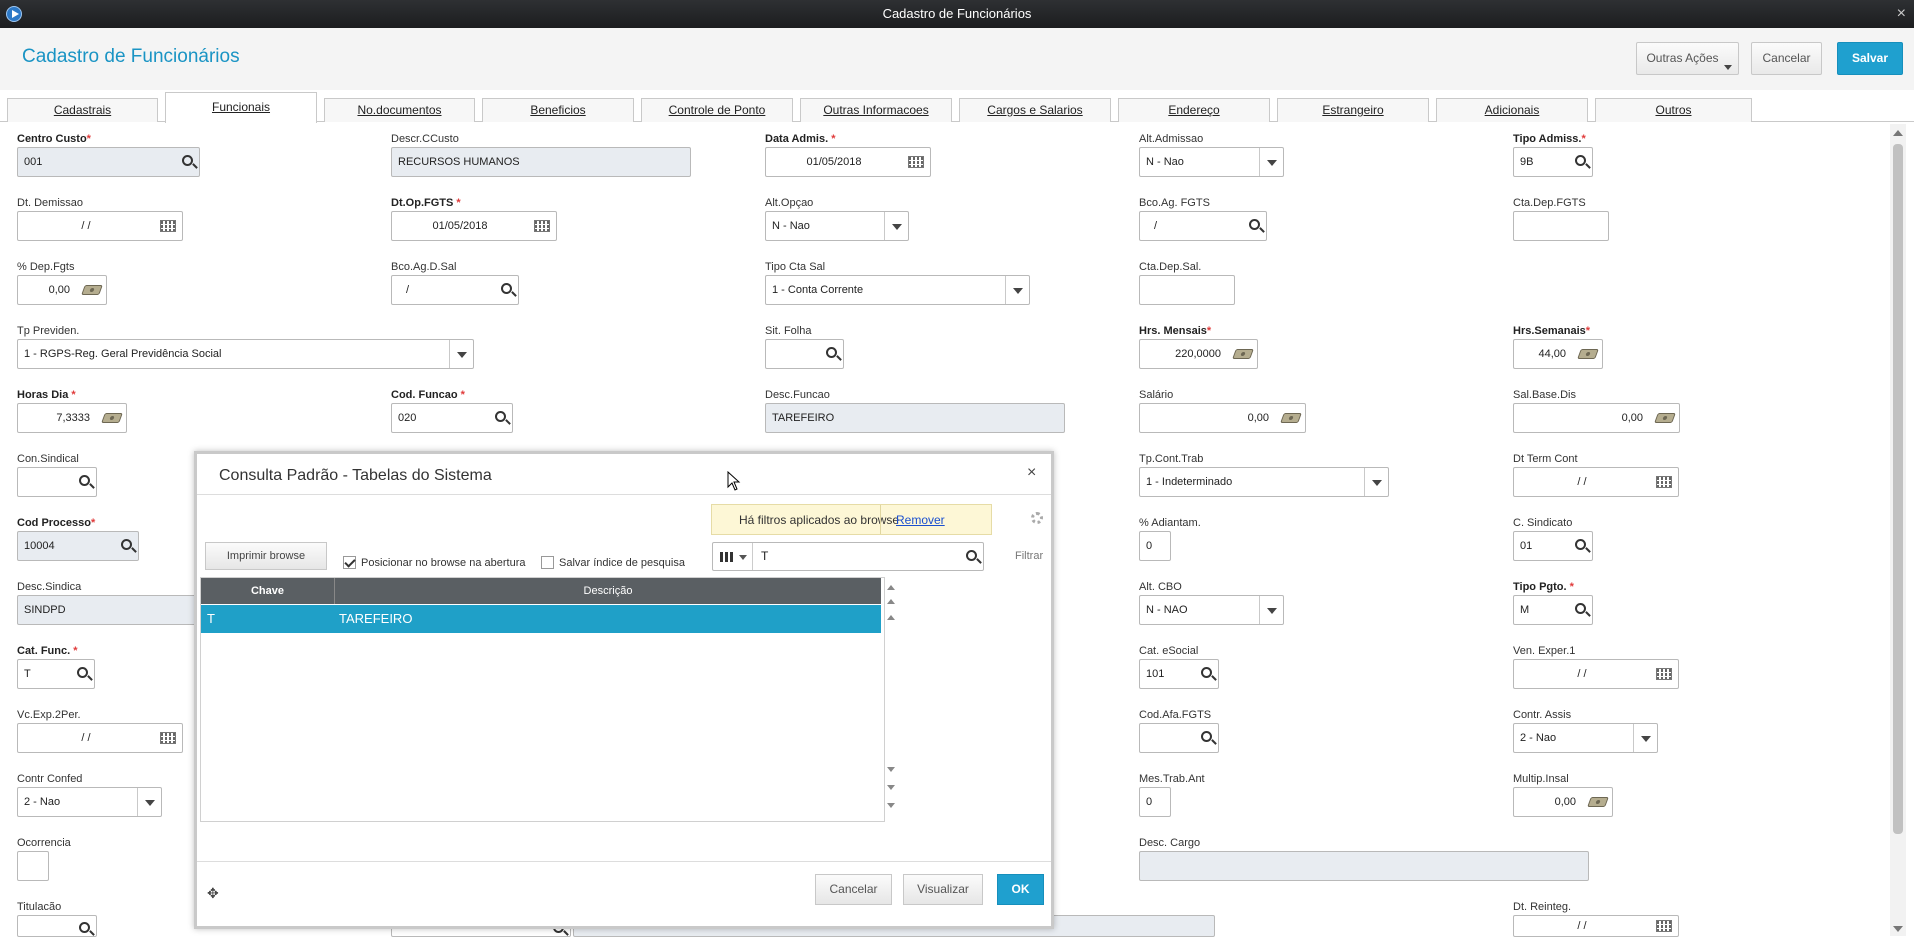 This screenshot has width=1914, height=946. What do you see at coordinates (1187, 290) in the screenshot?
I see `cta-dep-sal-field` at bounding box center [1187, 290].